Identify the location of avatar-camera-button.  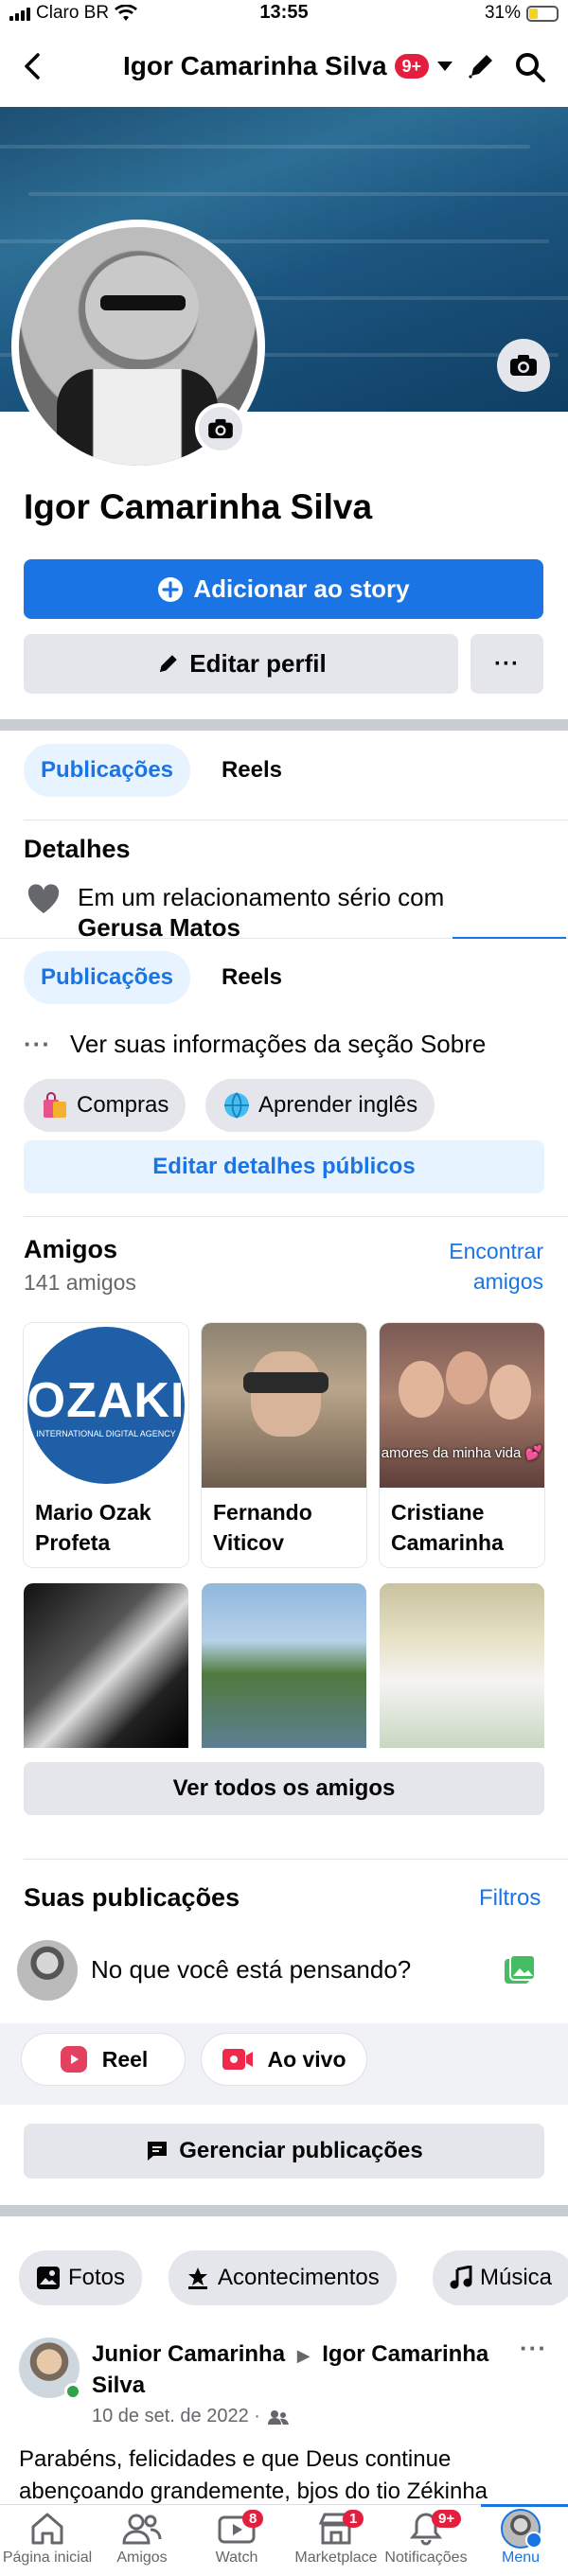
(220, 428).